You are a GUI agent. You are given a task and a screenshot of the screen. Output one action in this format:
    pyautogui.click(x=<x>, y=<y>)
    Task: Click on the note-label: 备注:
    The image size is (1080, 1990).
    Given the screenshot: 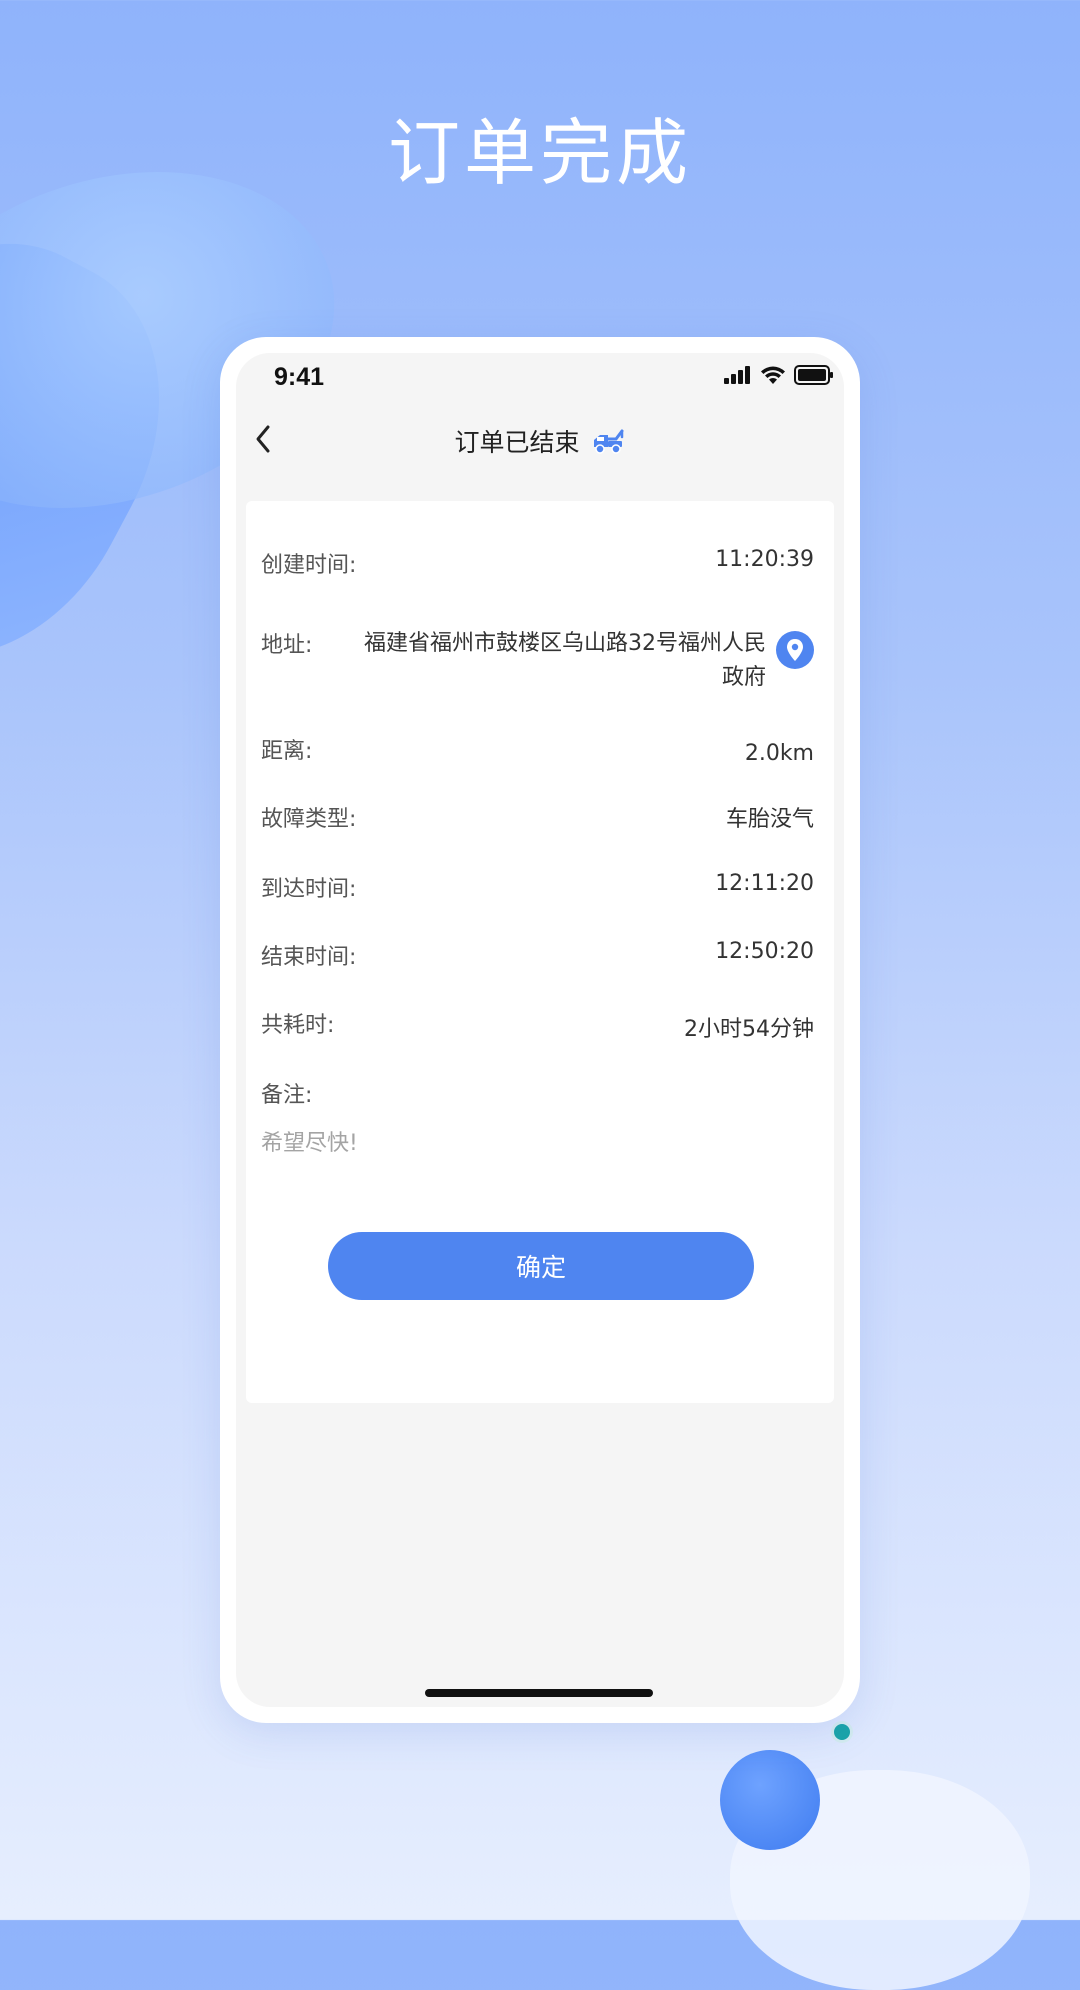 What is the action you would take?
    pyautogui.click(x=287, y=1095)
    